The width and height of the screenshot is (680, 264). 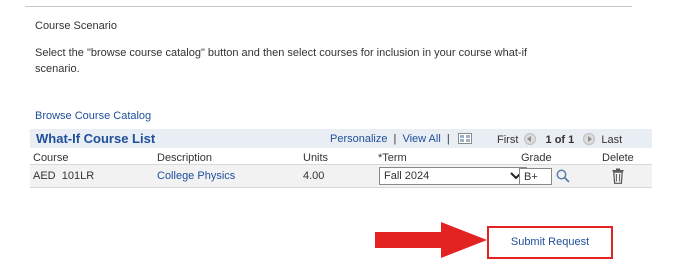 What do you see at coordinates (431, 240) in the screenshot?
I see `red-arrow-icon` at bounding box center [431, 240].